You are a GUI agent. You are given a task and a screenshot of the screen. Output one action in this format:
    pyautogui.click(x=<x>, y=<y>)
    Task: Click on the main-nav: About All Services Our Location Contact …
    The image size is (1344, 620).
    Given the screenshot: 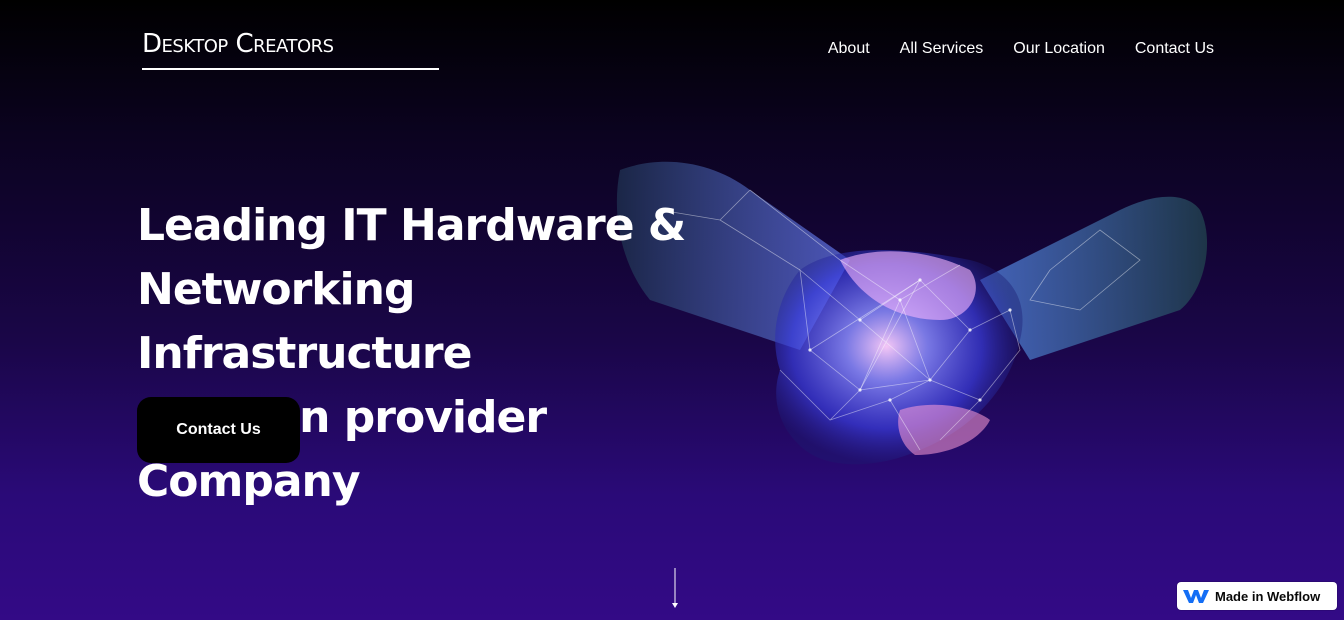 What is the action you would take?
    pyautogui.click(x=1021, y=49)
    